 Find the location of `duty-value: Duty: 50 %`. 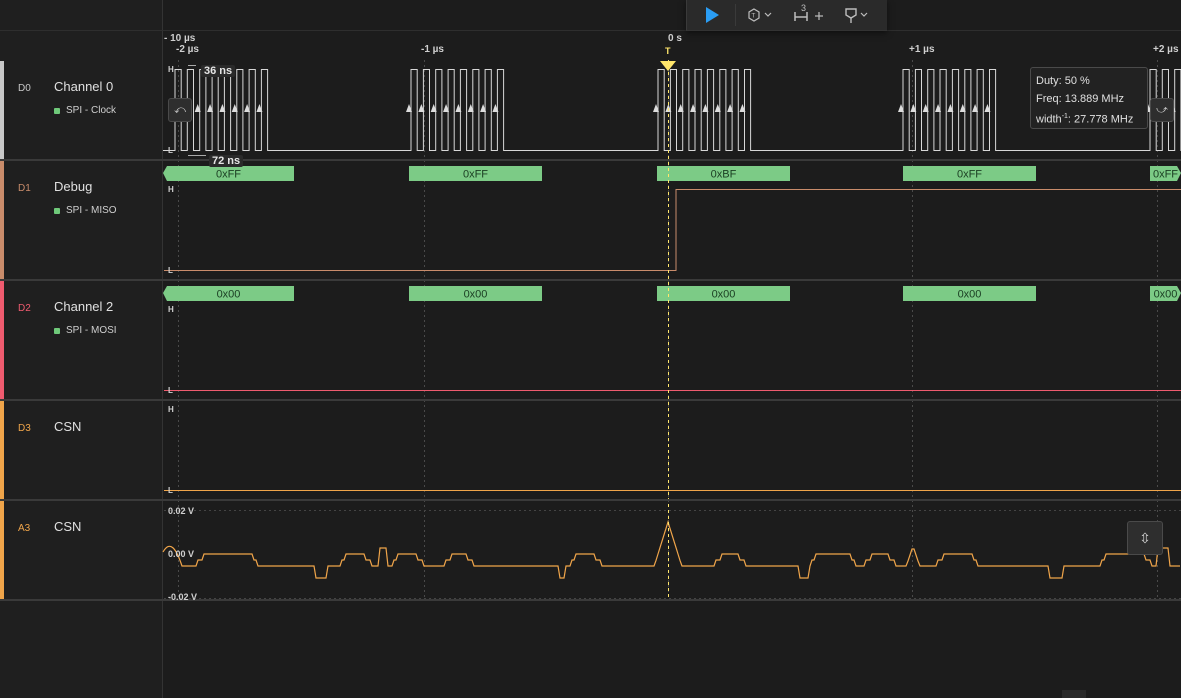

duty-value: Duty: 50 % is located at coordinates (1063, 81).